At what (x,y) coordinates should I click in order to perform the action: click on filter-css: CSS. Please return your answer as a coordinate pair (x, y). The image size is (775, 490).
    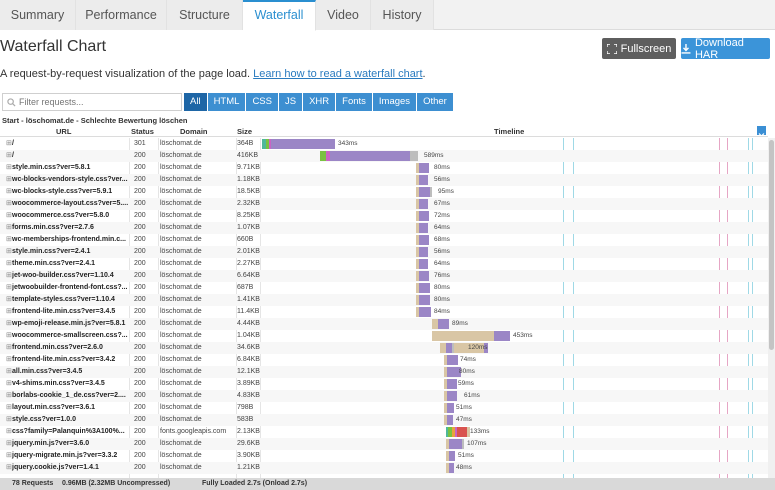
    Looking at the image, I should click on (262, 102).